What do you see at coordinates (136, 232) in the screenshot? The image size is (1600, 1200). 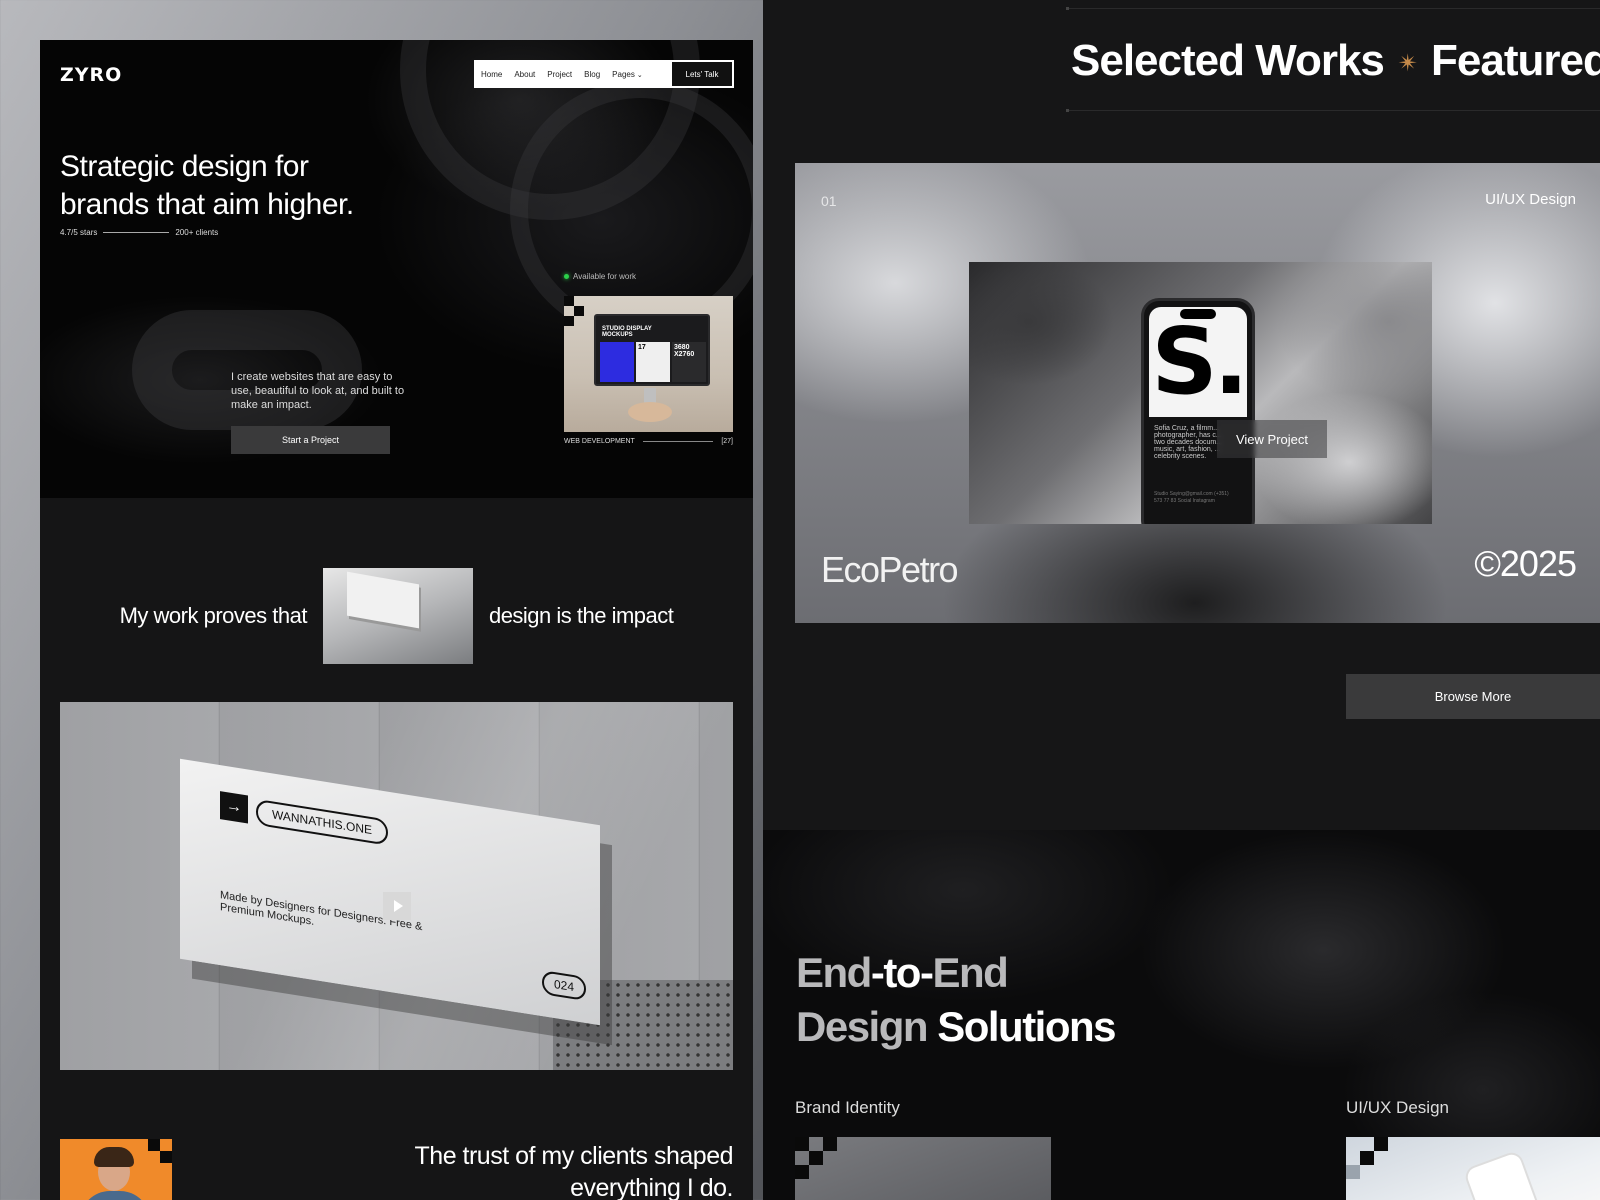 I see `stats-divider` at bounding box center [136, 232].